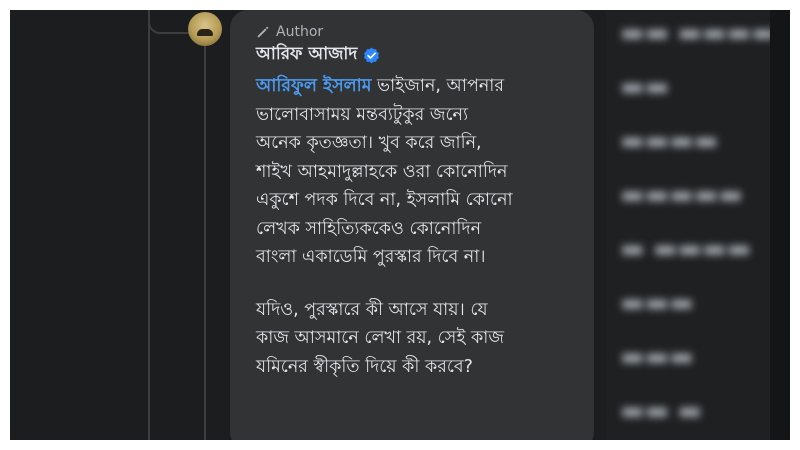  I want to click on thread-line-inner, so click(205, 243).